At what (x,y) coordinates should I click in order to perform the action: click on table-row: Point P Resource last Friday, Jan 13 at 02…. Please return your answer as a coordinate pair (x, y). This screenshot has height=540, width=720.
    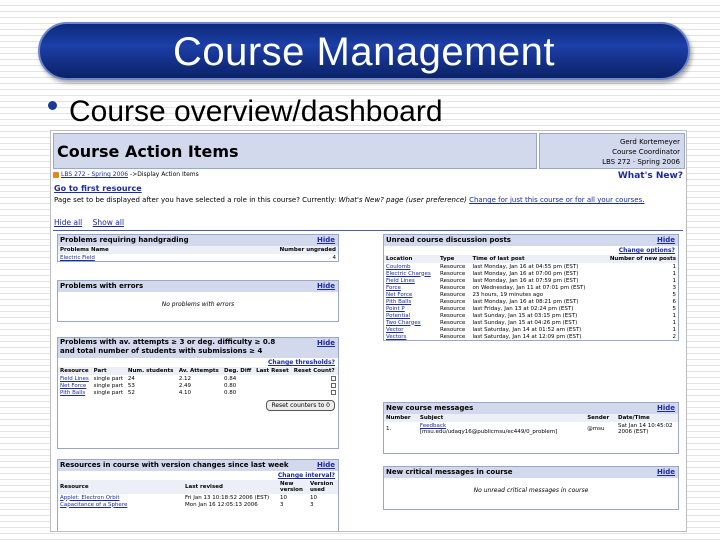
    Looking at the image, I should click on (531, 308).